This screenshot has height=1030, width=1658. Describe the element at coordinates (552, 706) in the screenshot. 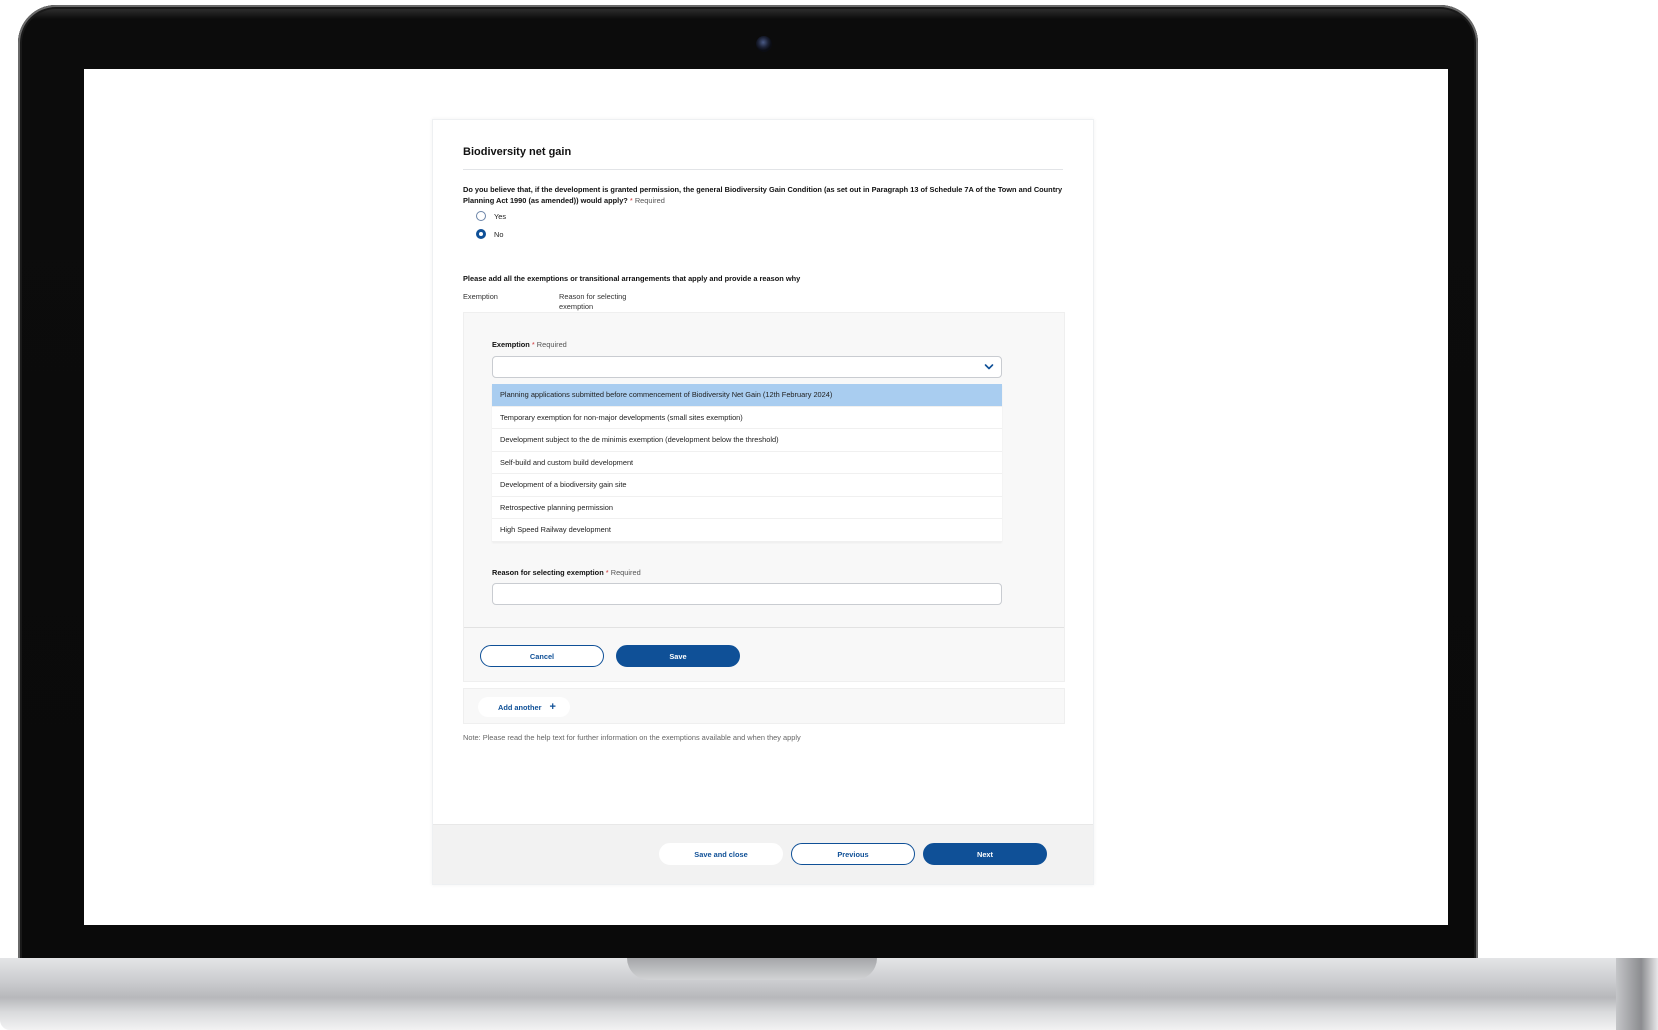

I see `plus-icon: +` at that location.